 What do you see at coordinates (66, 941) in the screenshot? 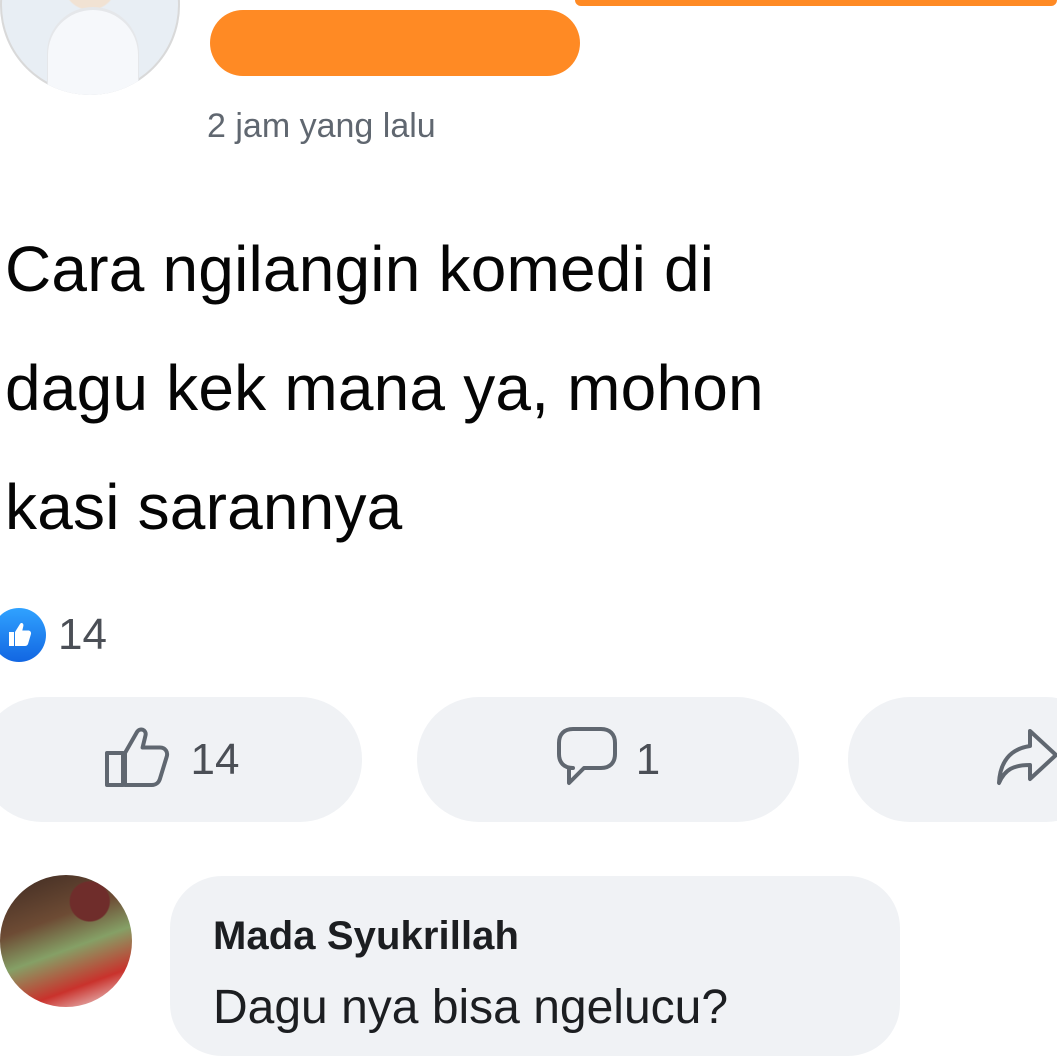
I see `commenter-avatar` at bounding box center [66, 941].